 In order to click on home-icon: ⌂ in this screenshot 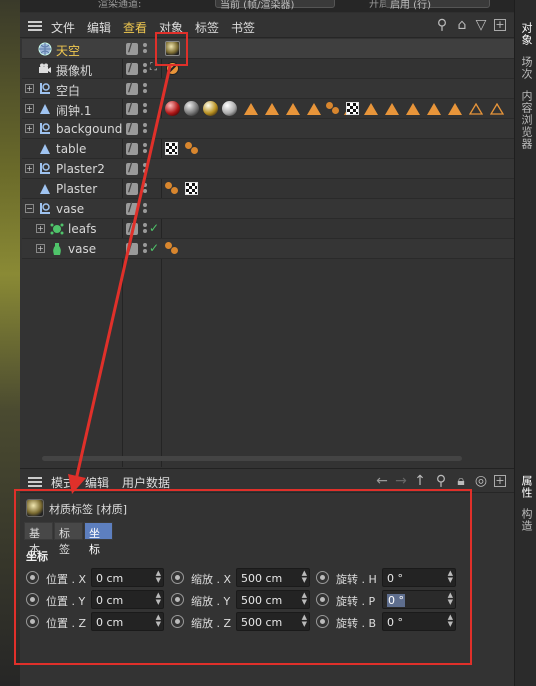, I will do `click(462, 25)`.